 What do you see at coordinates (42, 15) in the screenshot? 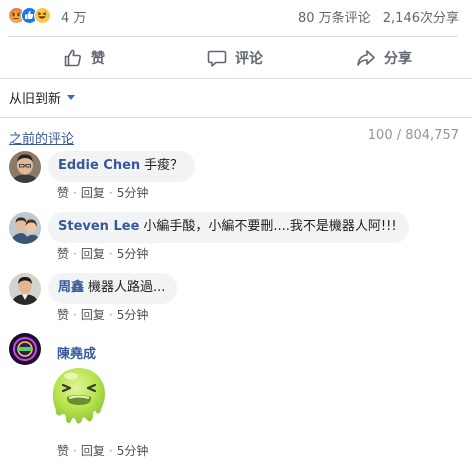
I see `haha-reaction-icon` at bounding box center [42, 15].